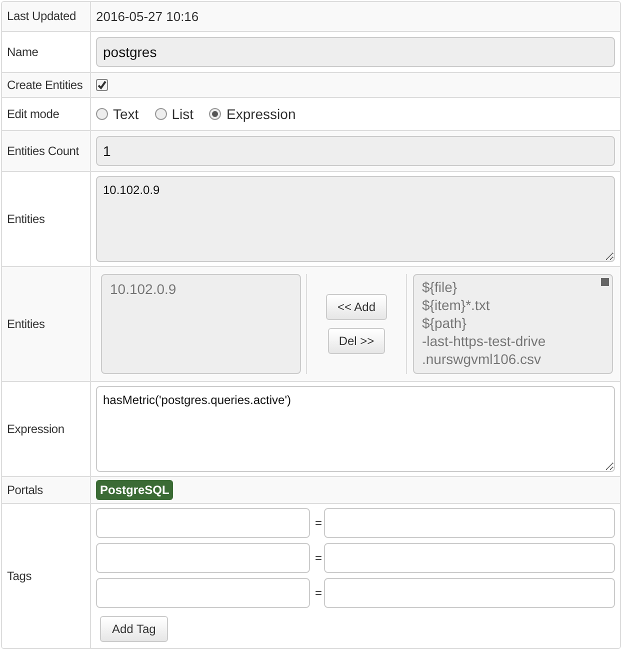 The image size is (623, 652). I want to click on list-item: .nurswgvml106.csv, so click(513, 359).